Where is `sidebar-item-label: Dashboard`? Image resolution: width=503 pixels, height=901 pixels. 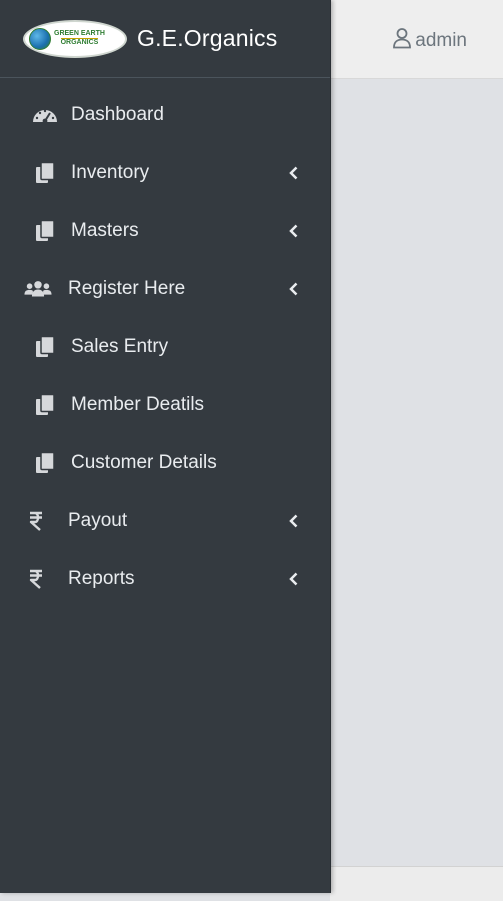 sidebar-item-label: Dashboard is located at coordinates (117, 114).